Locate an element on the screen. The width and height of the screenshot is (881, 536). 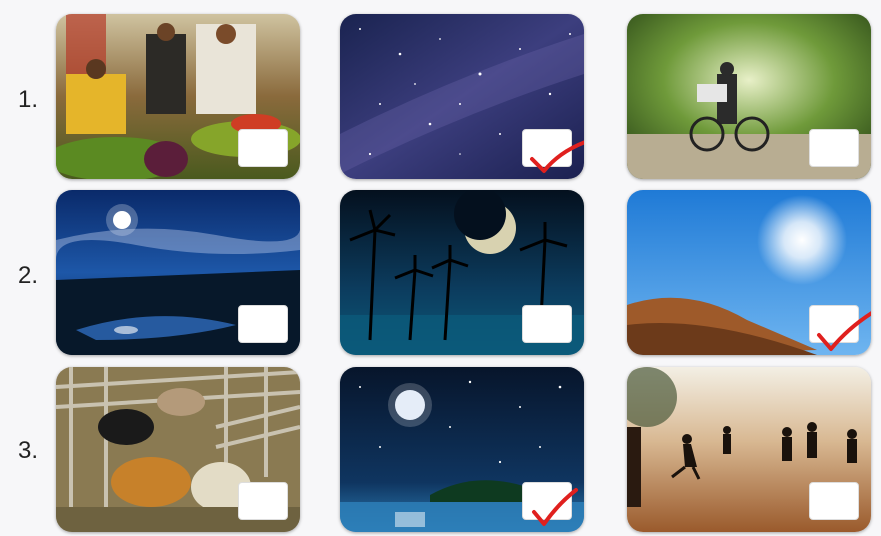
image-card-starry-sky is located at coordinates (462, 96).